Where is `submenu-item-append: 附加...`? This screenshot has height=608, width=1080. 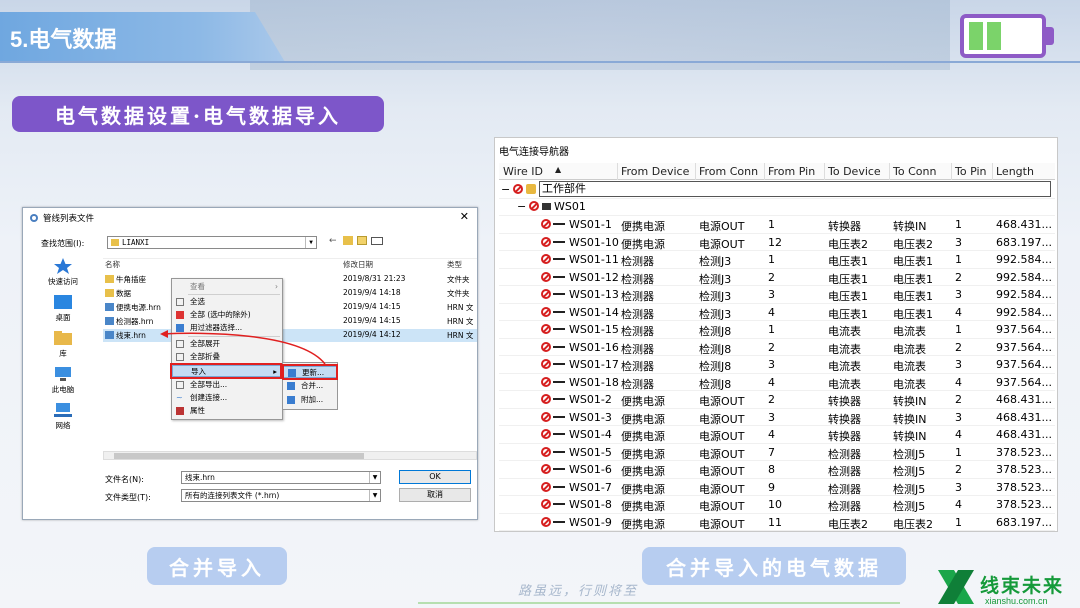
submenu-item-append: 附加... is located at coordinates (310, 400).